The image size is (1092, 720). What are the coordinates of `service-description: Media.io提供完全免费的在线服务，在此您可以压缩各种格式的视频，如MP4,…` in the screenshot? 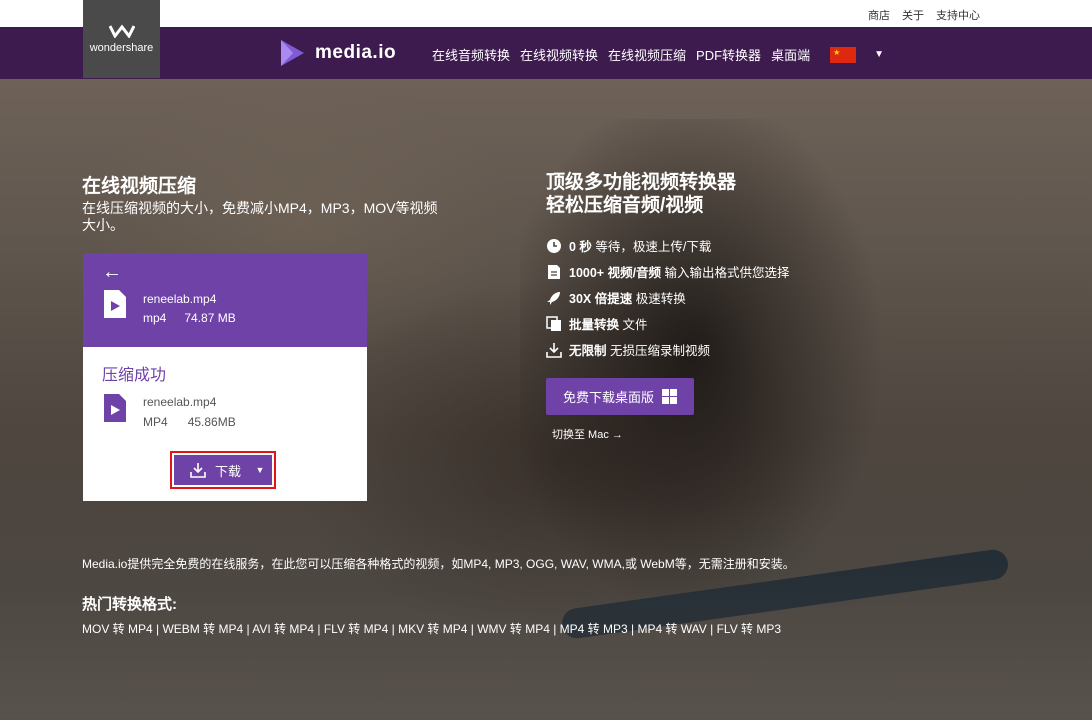 It's located at (438, 564).